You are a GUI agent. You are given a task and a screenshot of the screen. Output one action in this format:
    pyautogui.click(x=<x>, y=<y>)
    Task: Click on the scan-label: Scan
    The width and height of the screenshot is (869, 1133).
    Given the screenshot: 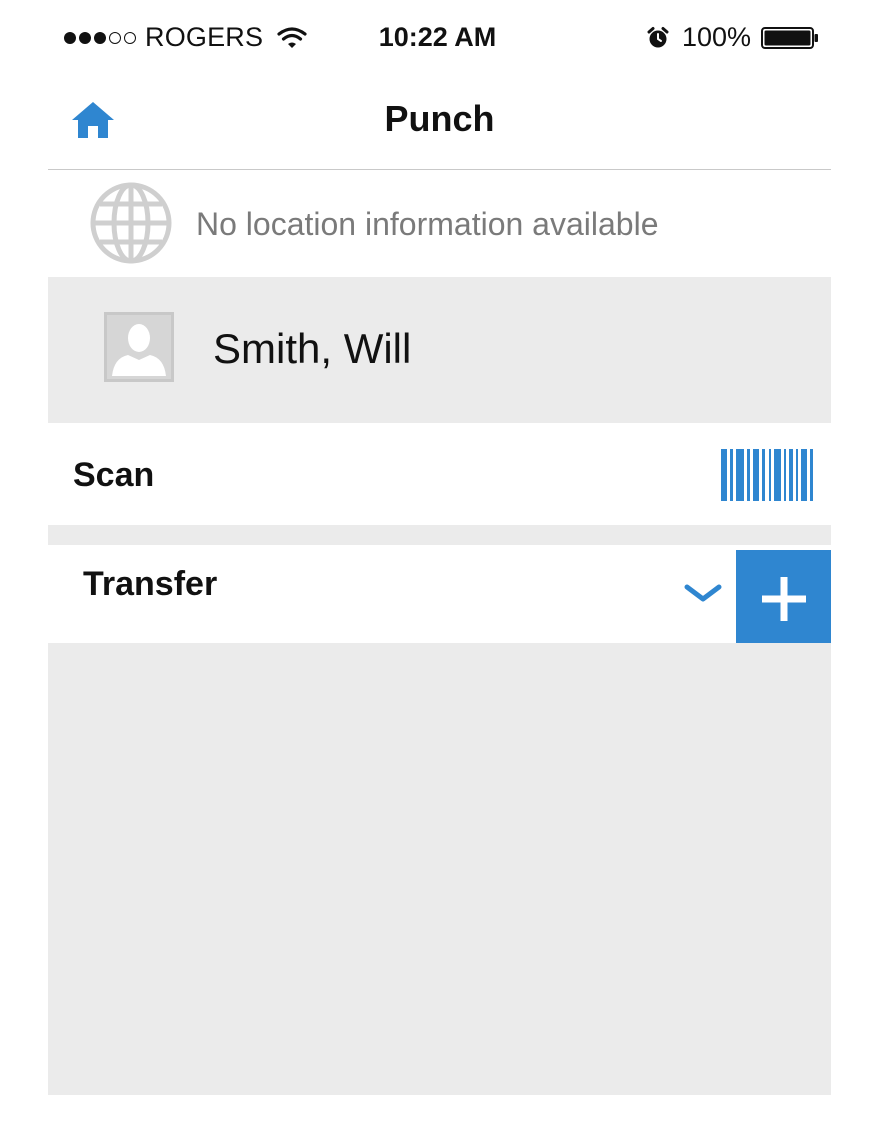 What is the action you would take?
    pyautogui.click(x=114, y=475)
    